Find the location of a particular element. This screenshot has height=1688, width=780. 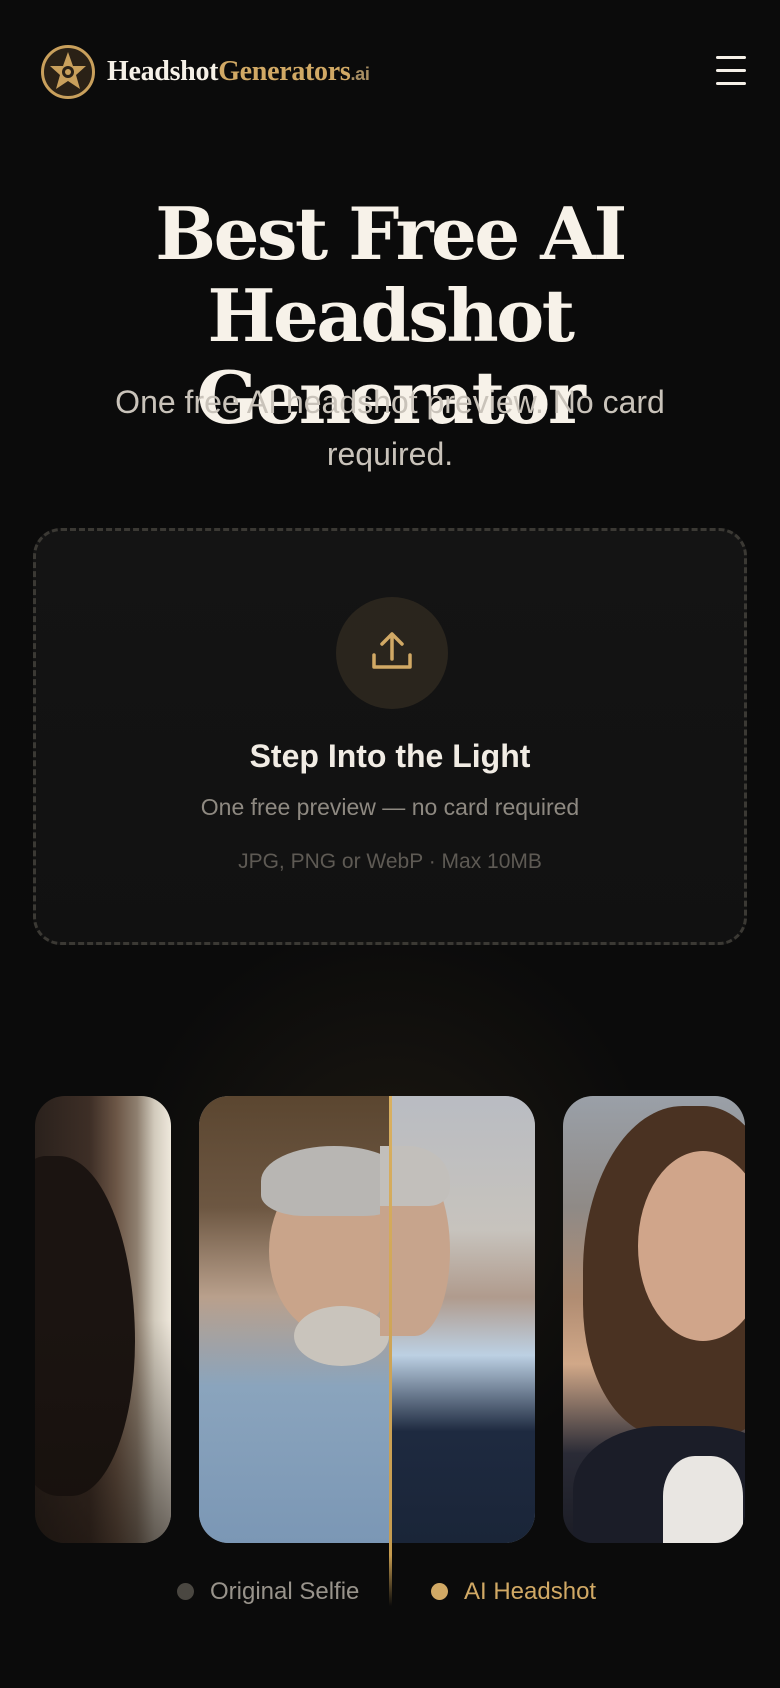

upload-icon-circle is located at coordinates (392, 653).